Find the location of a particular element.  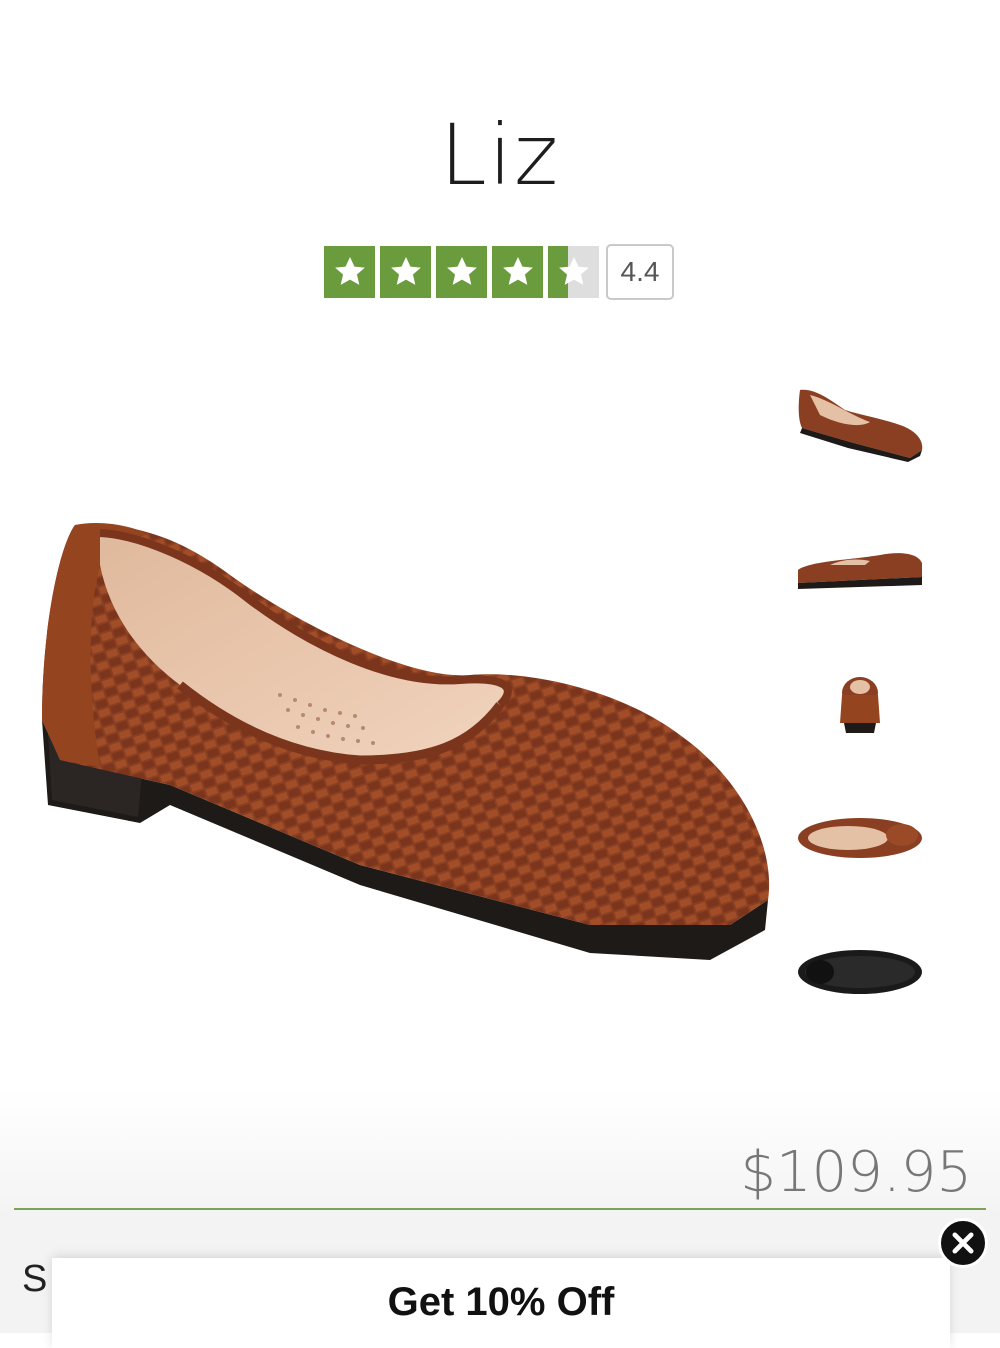

close-popup-button is located at coordinates (963, 1243).